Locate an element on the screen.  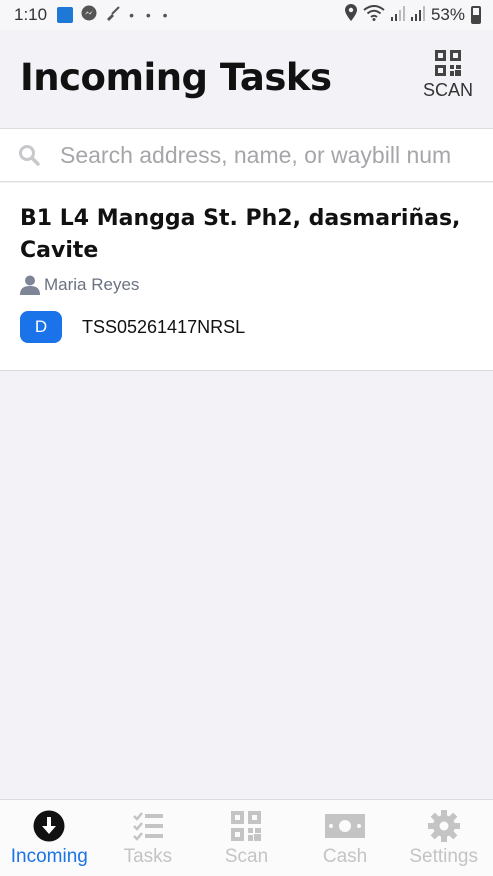
tab-settings: Settings is located at coordinates (443, 838).